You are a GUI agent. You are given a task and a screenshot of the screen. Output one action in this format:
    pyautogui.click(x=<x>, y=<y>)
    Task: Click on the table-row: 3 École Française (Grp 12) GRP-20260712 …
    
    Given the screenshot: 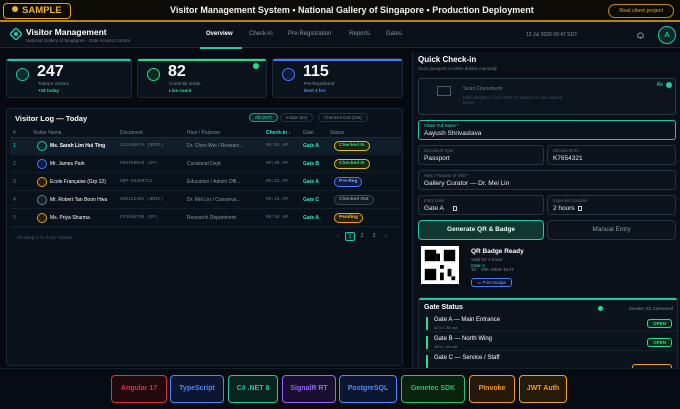 What is the action you would take?
    pyautogui.click(x=205, y=182)
    